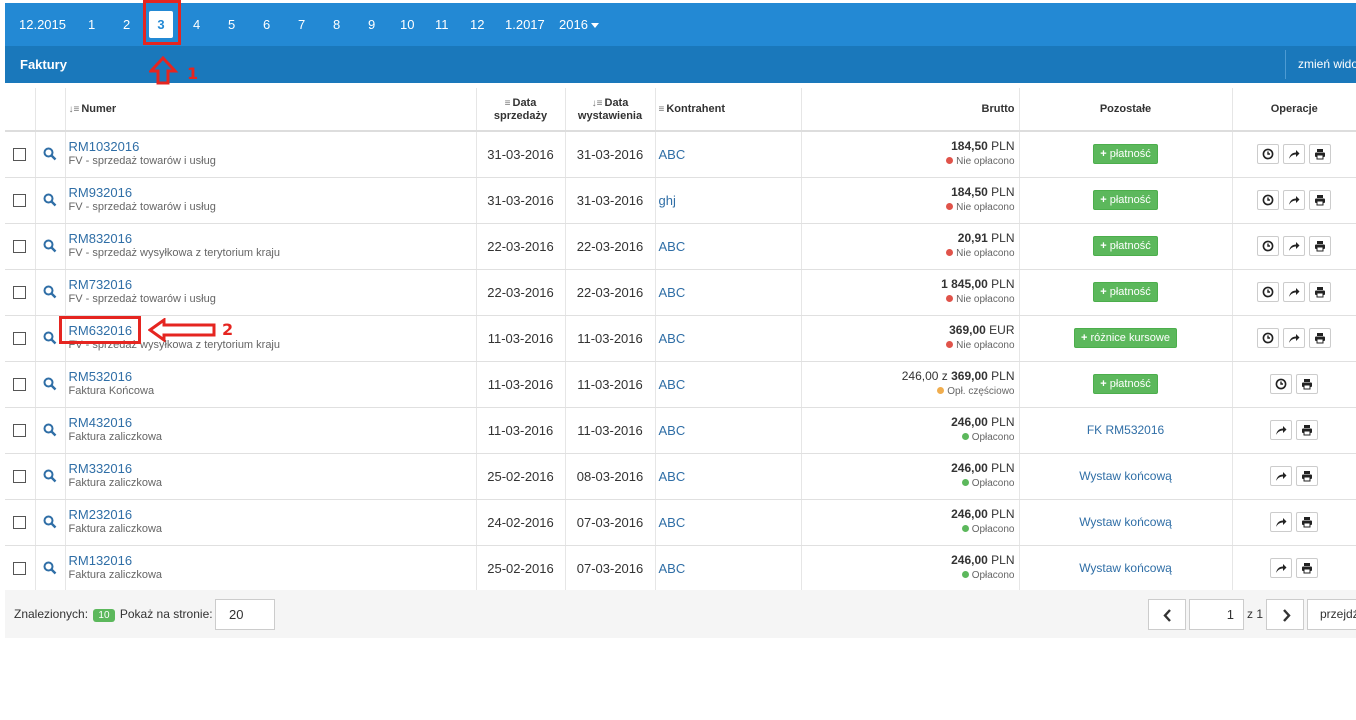  Describe the element at coordinates (1216, 614) in the screenshot. I see `page-number-input: 1` at that location.